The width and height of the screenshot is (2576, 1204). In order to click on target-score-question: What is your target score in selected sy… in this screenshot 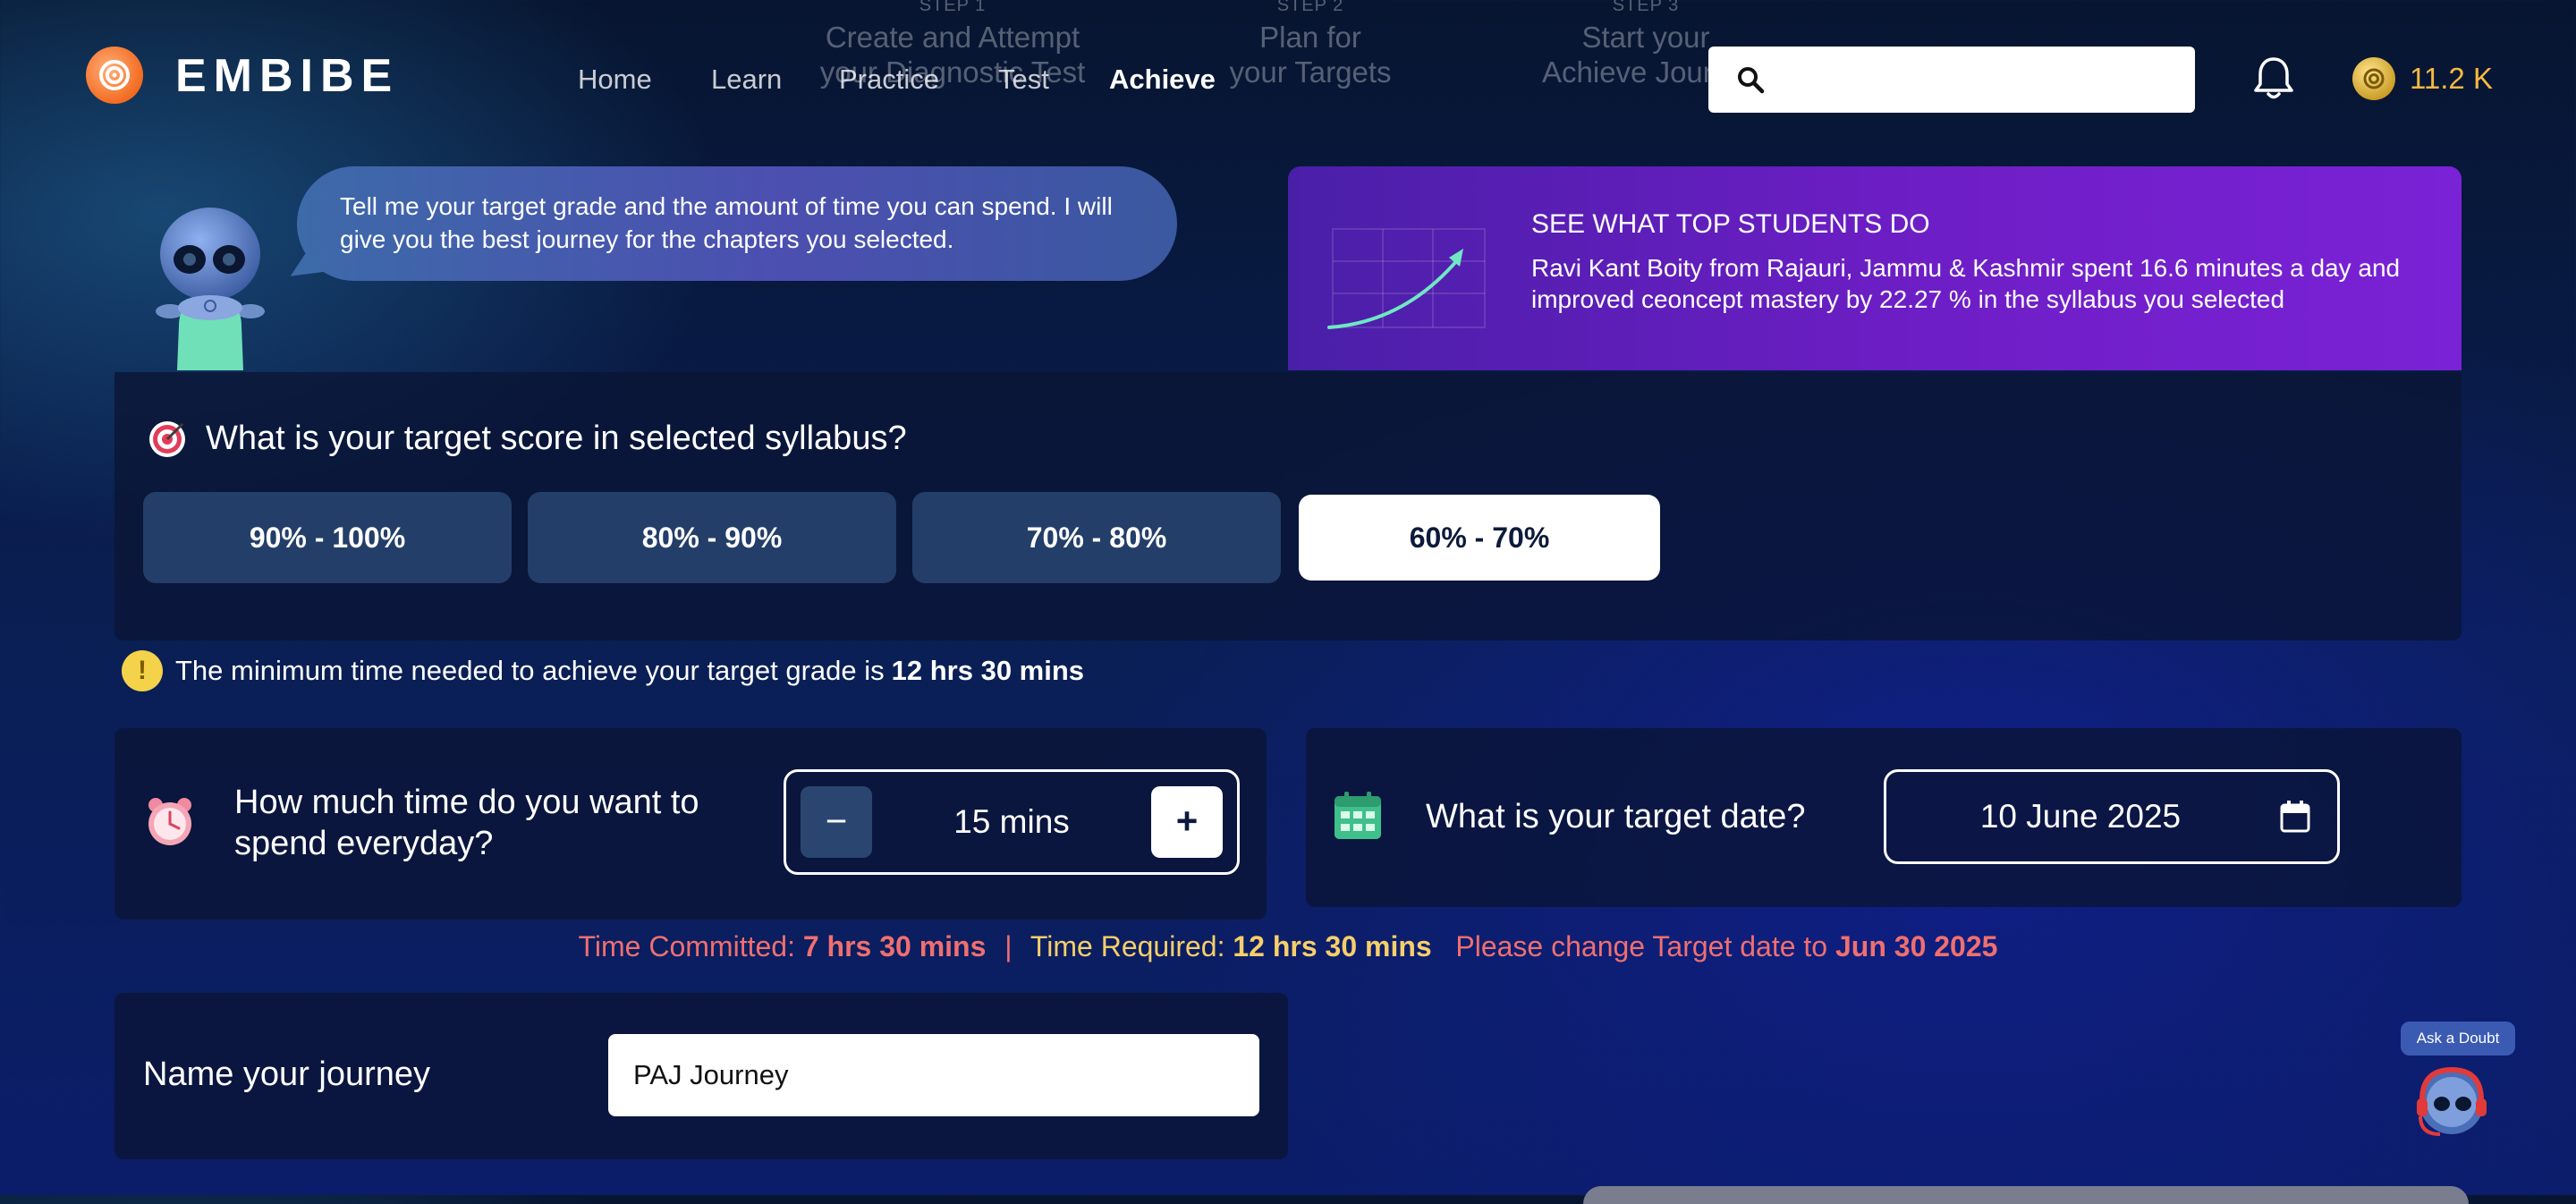, I will do `click(556, 438)`.